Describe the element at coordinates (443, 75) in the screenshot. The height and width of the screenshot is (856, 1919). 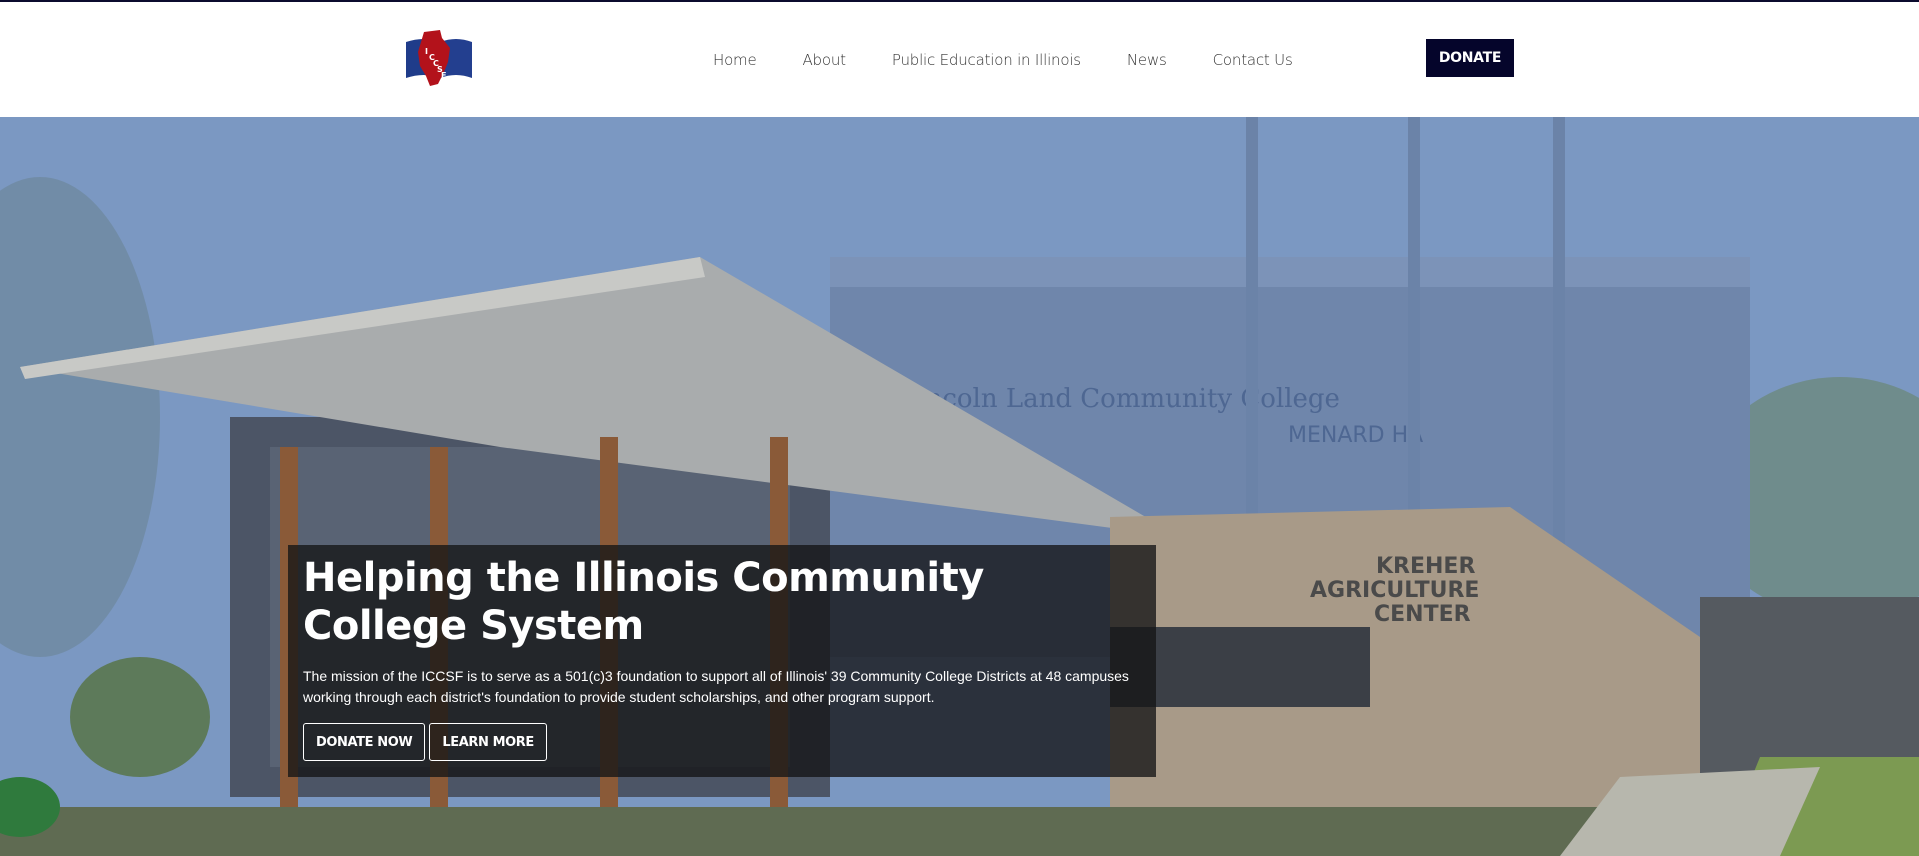
I see `svg-text: F` at that location.